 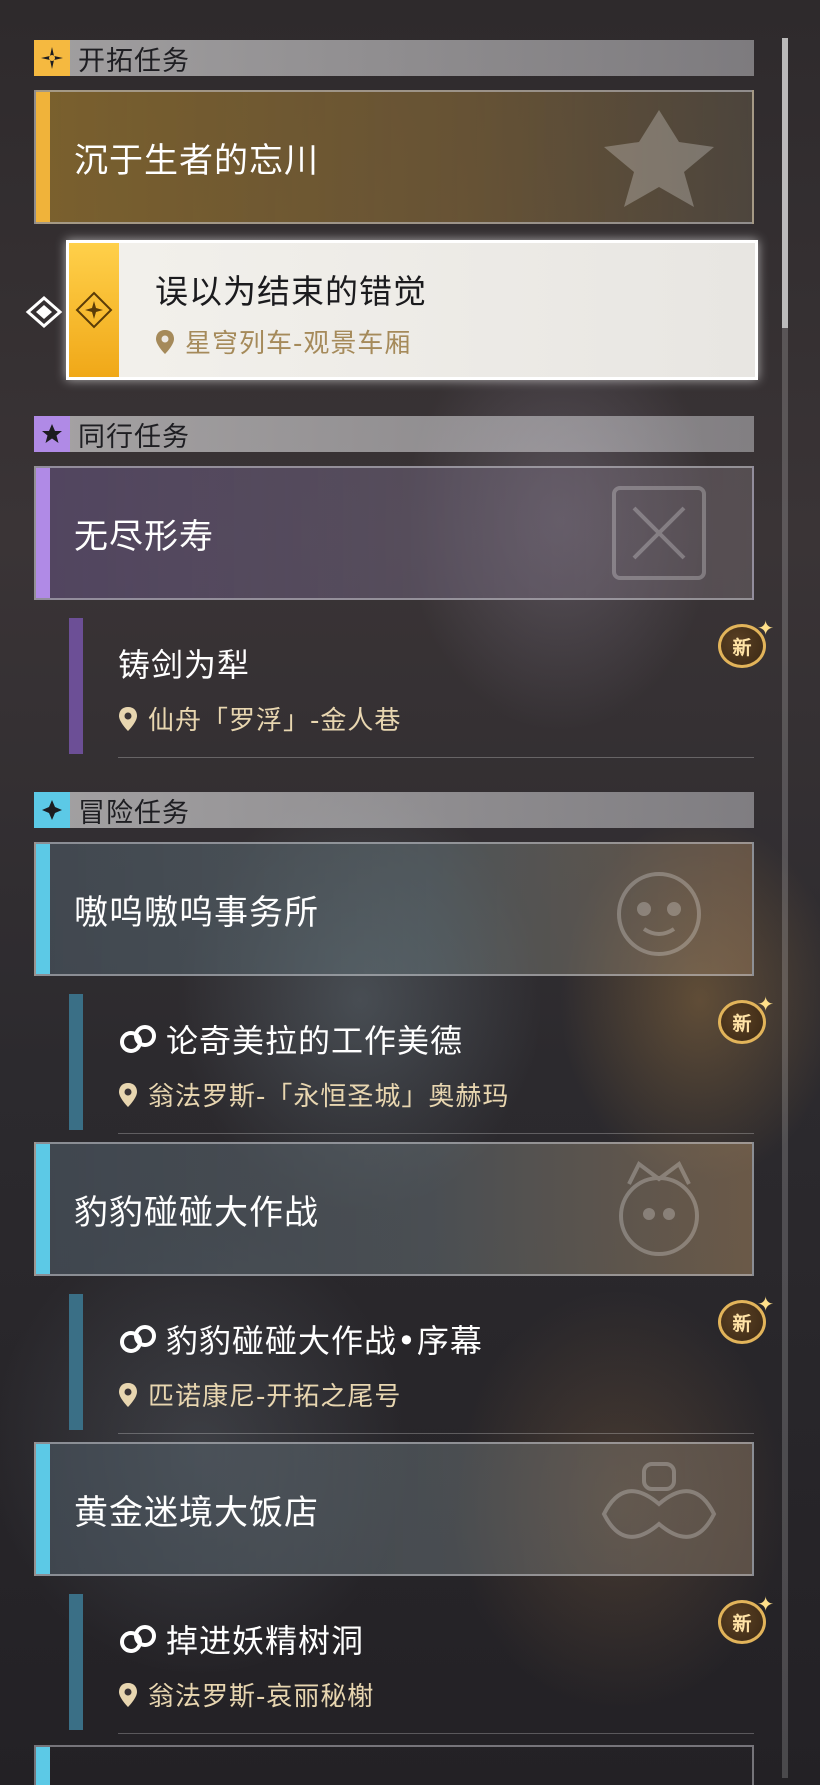 I want to click on quest-title: 无尽形寿, so click(x=144, y=536).